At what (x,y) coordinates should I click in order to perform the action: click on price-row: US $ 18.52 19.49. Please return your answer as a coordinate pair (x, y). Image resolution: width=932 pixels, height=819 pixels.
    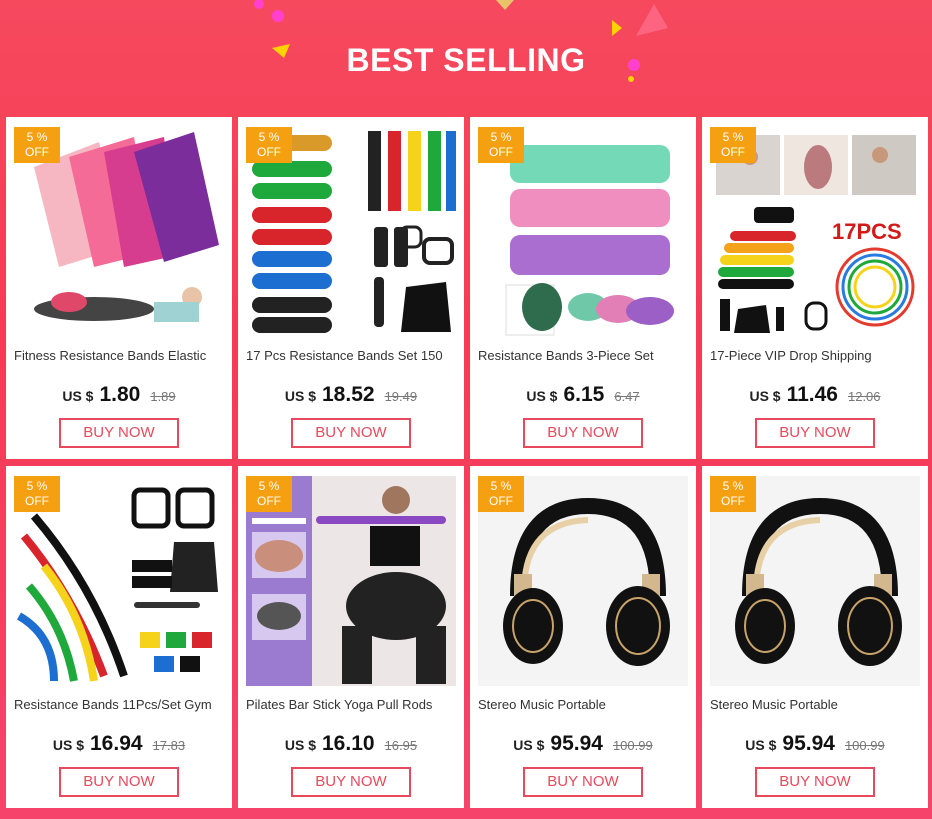
    Looking at the image, I should click on (351, 395).